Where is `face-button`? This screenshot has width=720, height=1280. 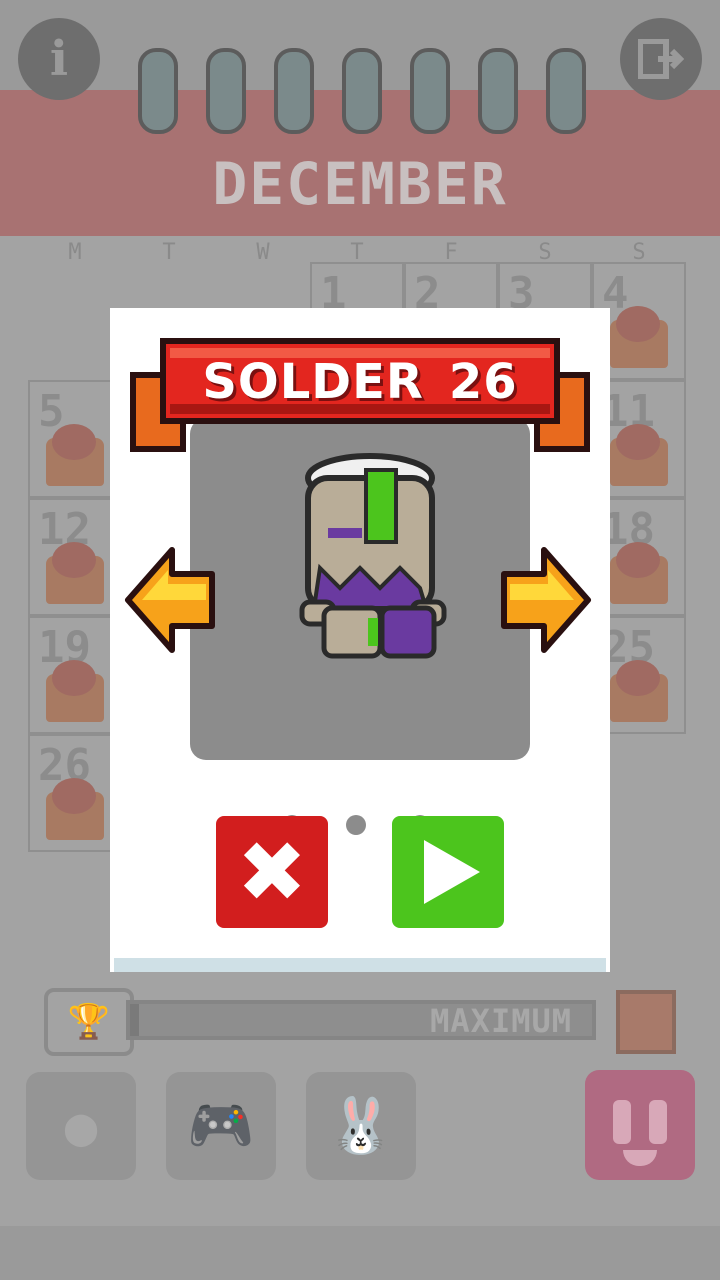 face-button is located at coordinates (640, 1125).